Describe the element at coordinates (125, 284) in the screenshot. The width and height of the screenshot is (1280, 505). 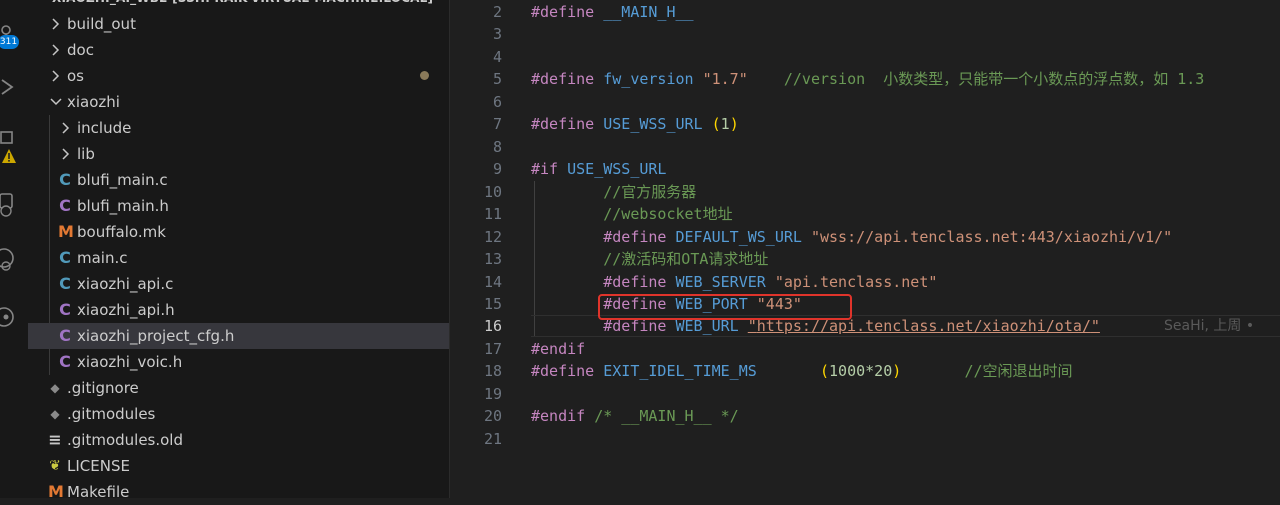
I see `tree-item-label: xiaozhi_api.c` at that location.